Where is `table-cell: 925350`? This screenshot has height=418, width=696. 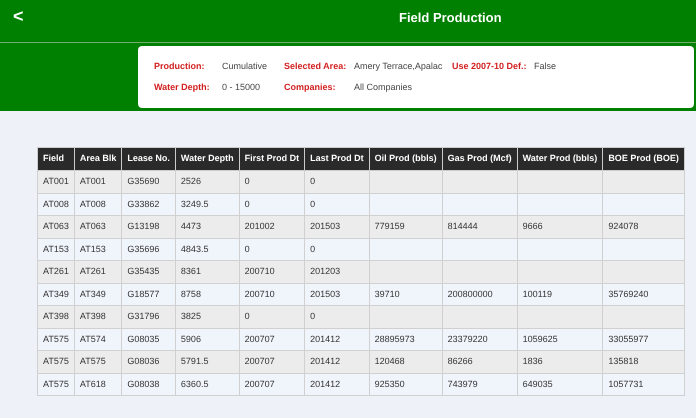 table-cell: 925350 is located at coordinates (405, 384).